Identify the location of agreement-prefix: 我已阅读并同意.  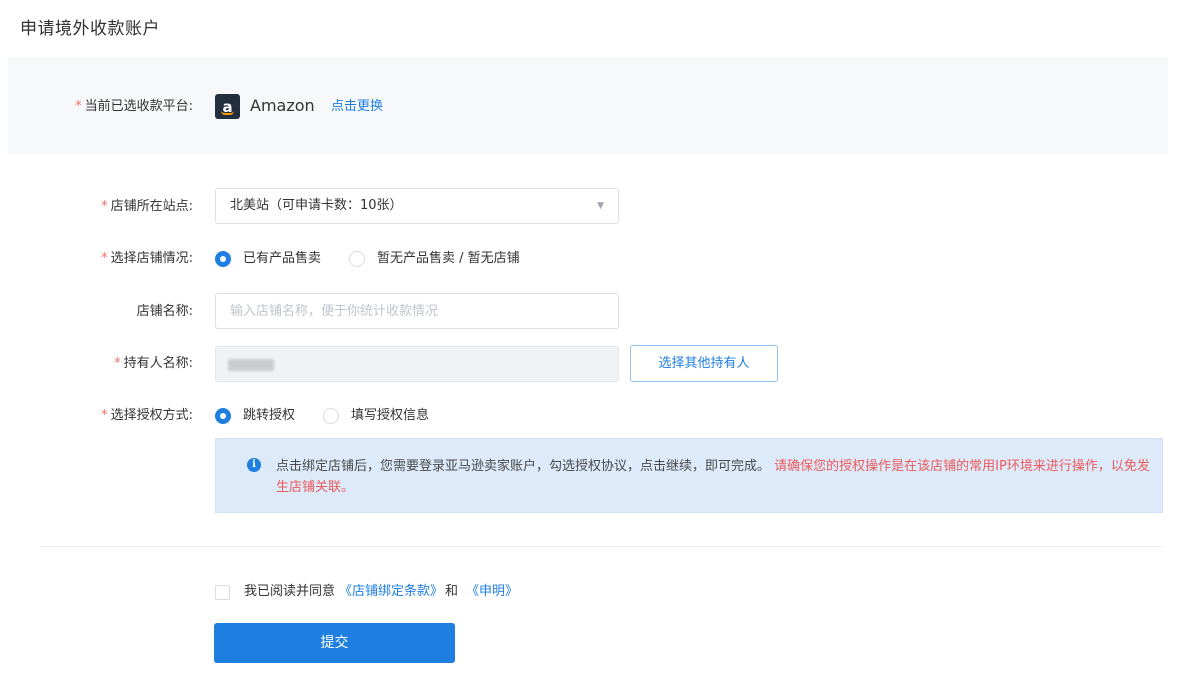
(290, 591).